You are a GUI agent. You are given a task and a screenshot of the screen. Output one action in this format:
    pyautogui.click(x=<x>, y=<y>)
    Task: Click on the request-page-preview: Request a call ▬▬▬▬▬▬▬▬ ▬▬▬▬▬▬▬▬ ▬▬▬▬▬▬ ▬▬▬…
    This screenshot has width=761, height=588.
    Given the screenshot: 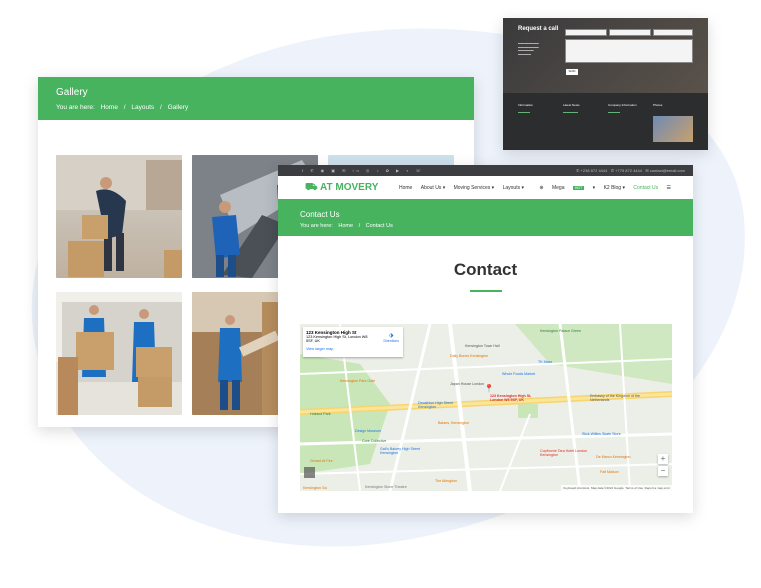 What is the action you would take?
    pyautogui.click(x=605, y=84)
    